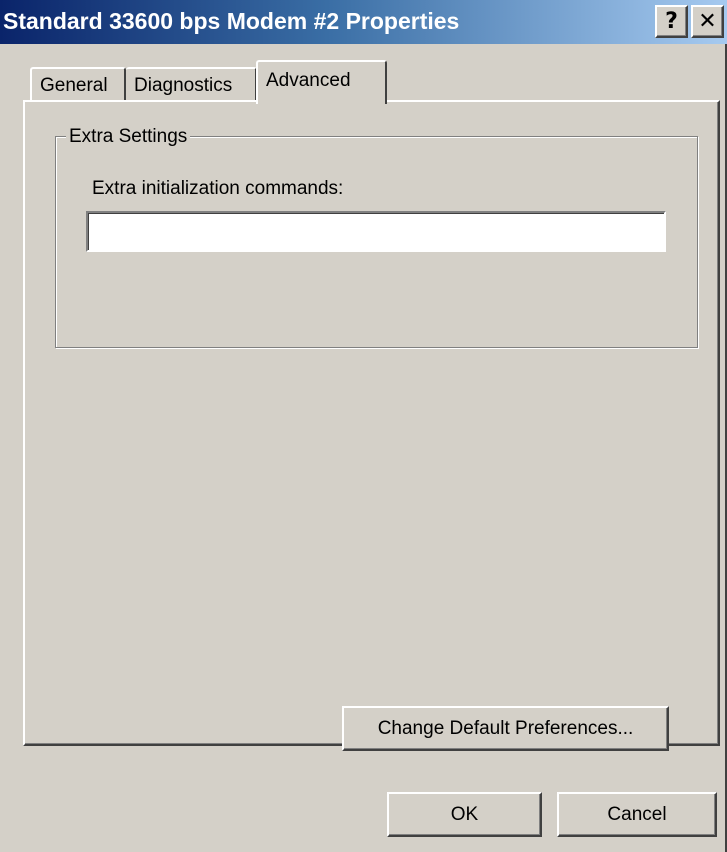 The width and height of the screenshot is (727, 852). I want to click on tab-general: General, so click(78, 84).